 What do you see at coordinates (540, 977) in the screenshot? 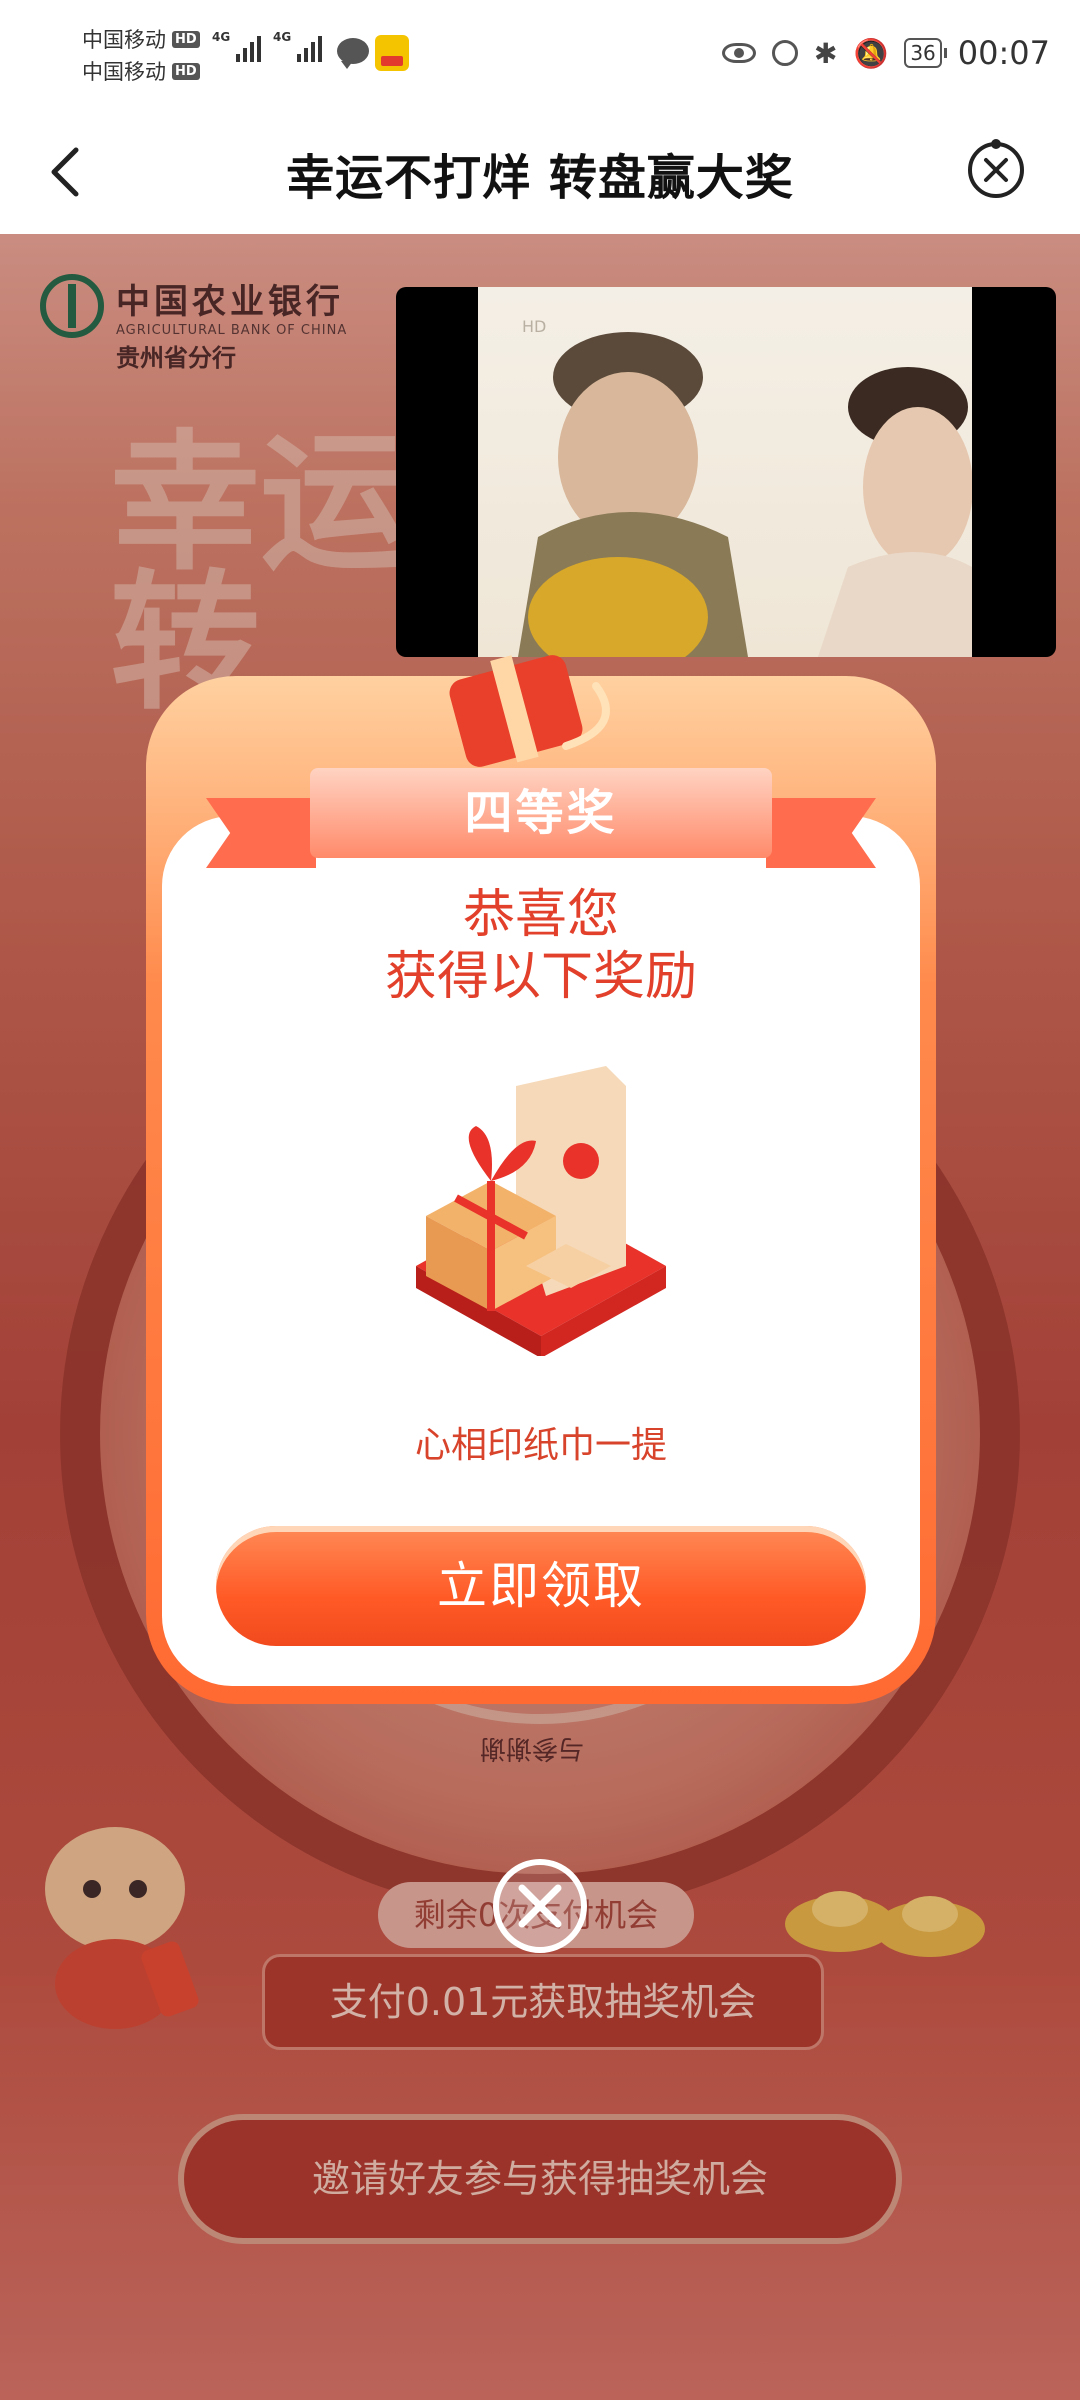
I see `congrats-line-2: 获得以下奖励` at bounding box center [540, 977].